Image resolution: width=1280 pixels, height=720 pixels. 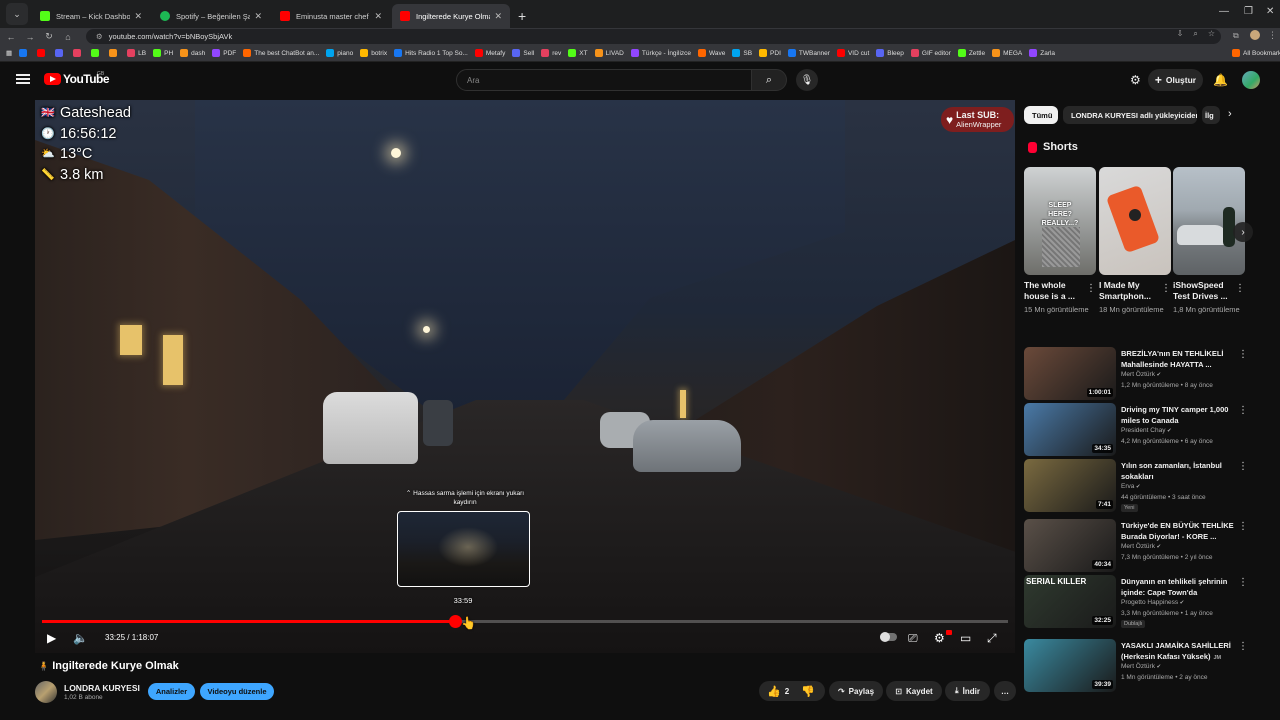 I want to click on bookmark-item: botrix, so click(x=373, y=53).